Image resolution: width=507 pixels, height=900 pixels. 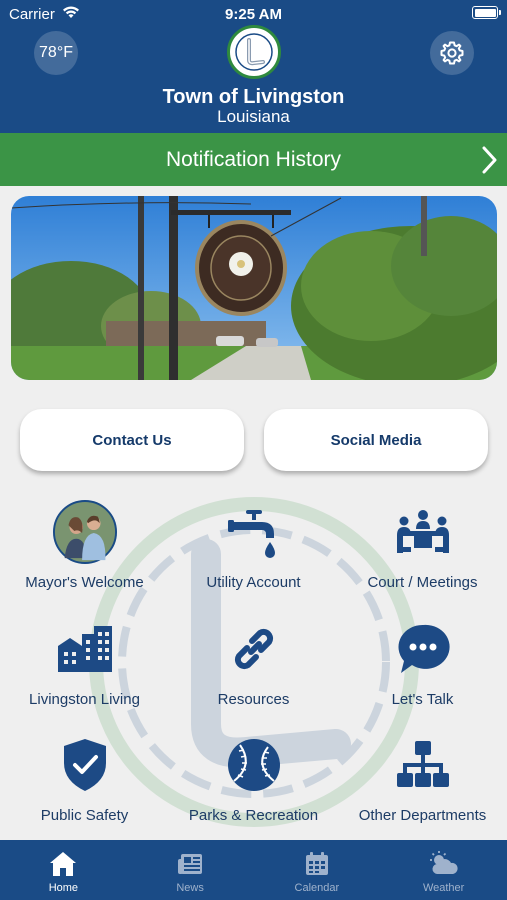 What do you see at coordinates (84, 532) in the screenshot?
I see `mayor-photo` at bounding box center [84, 532].